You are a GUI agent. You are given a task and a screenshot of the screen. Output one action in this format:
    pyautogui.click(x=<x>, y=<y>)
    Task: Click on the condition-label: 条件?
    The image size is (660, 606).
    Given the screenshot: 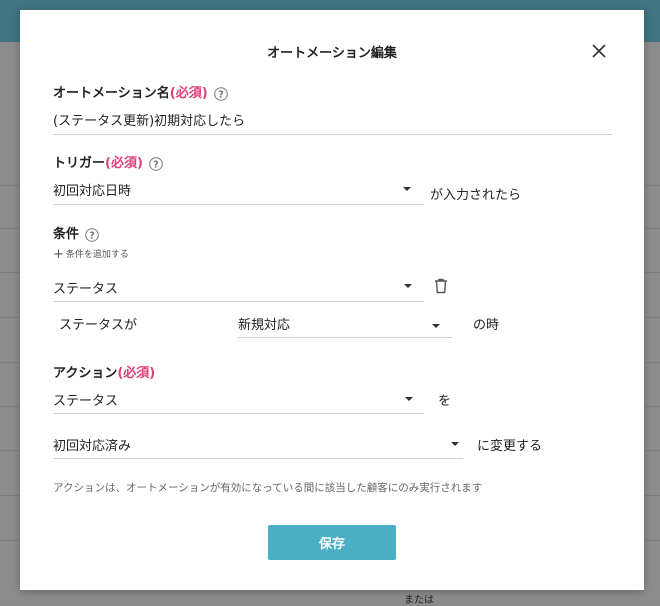 What is the action you would take?
    pyautogui.click(x=76, y=232)
    